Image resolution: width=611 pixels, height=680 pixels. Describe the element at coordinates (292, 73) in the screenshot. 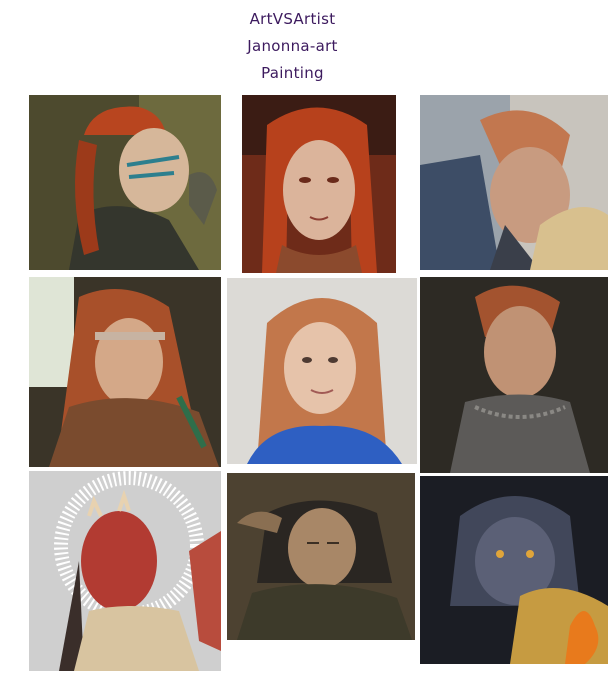

I see `medium-label: Painting` at that location.